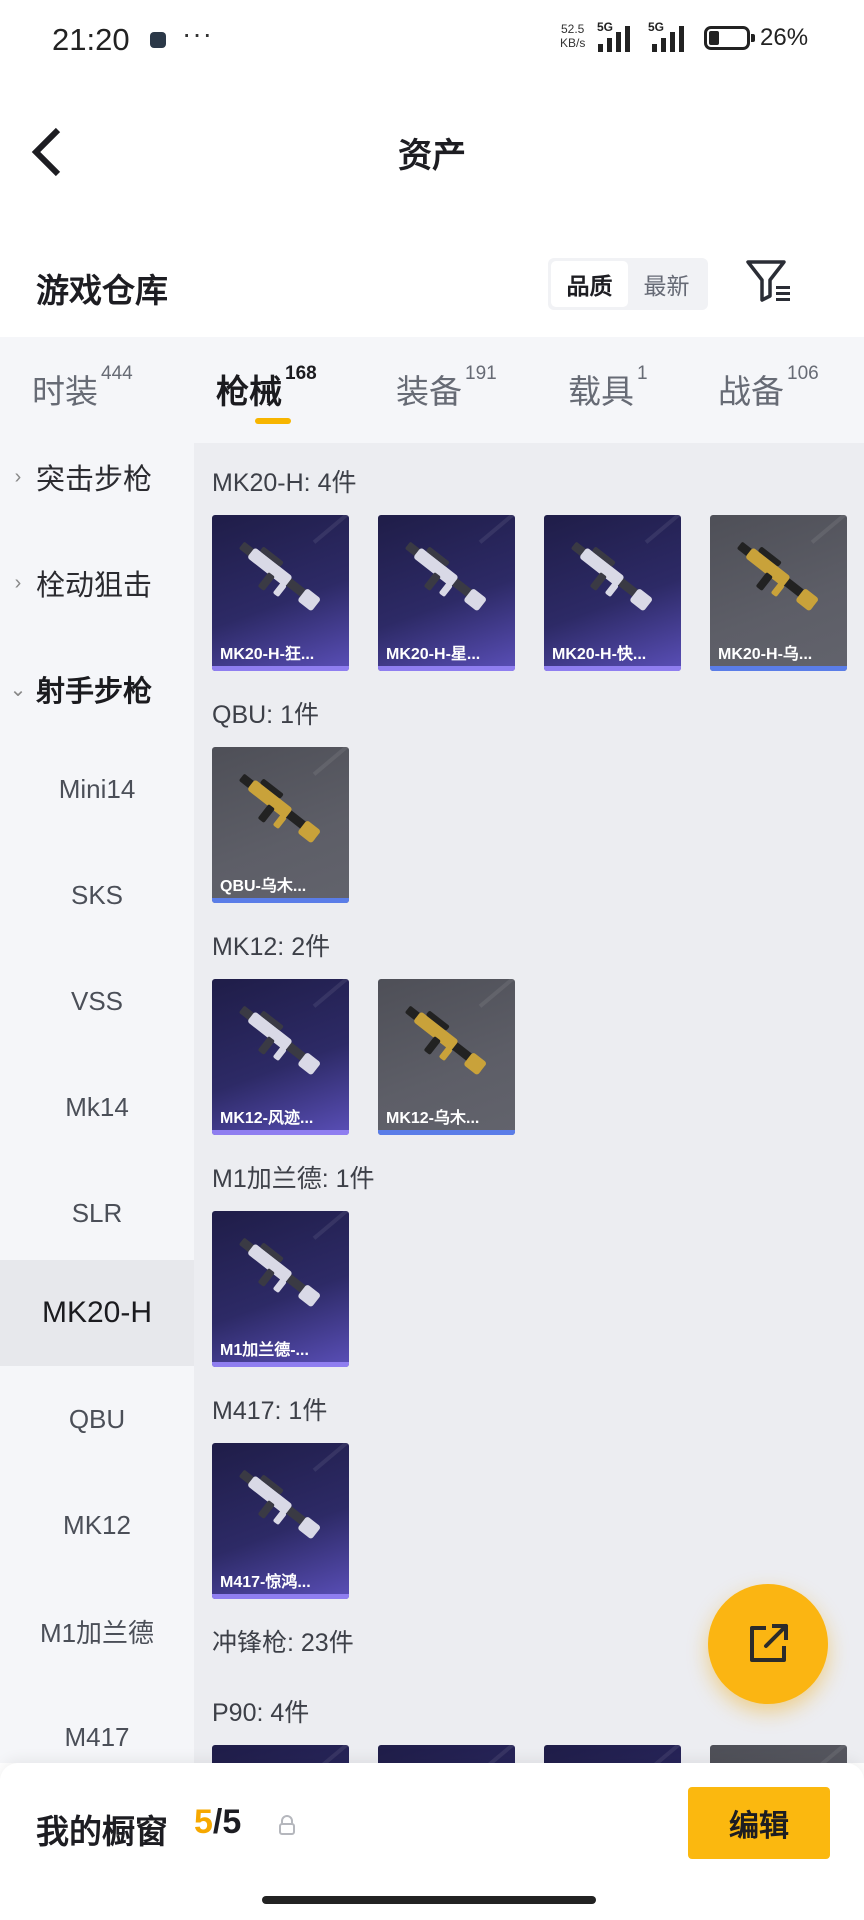 This screenshot has height=1920, width=864. I want to click on sort-toggle: 品质 最新, so click(628, 284).